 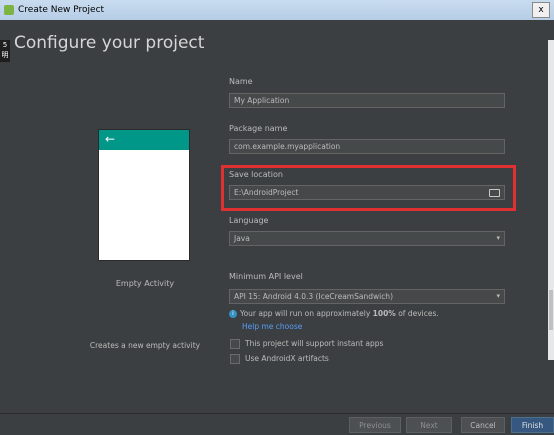 What do you see at coordinates (277, 413) in the screenshot?
I see `footer-divider` at bounding box center [277, 413].